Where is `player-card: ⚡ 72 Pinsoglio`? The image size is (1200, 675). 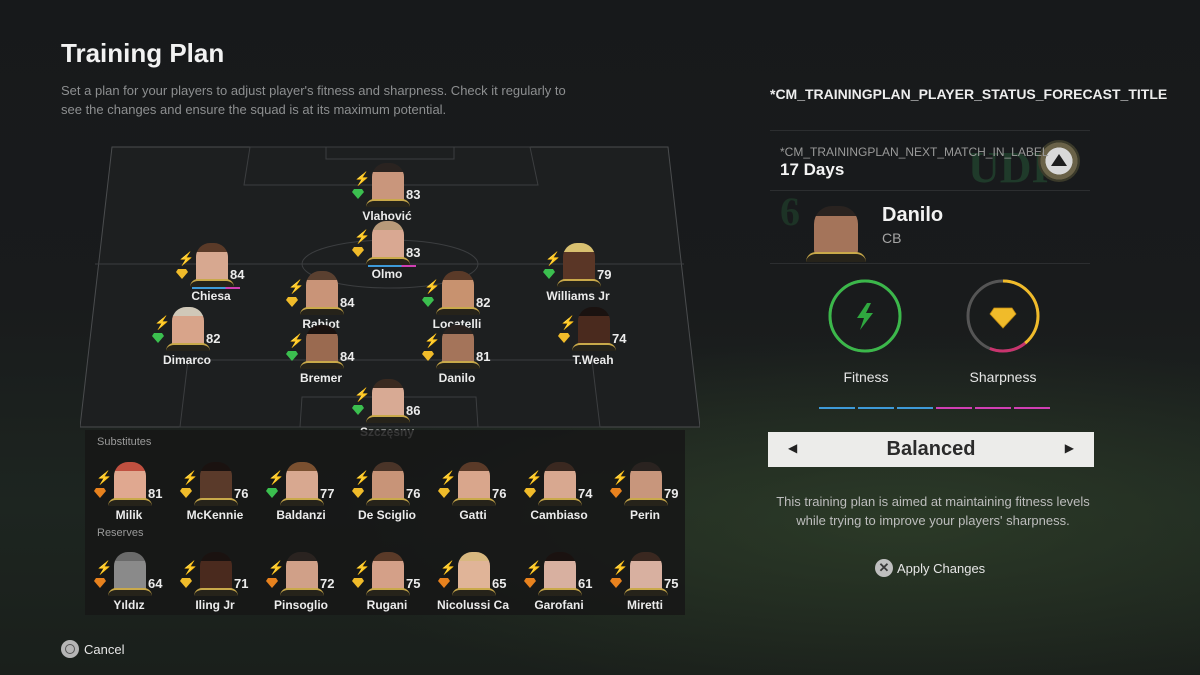
player-card: ⚡ 72 Pinsoglio is located at coordinates (301, 586).